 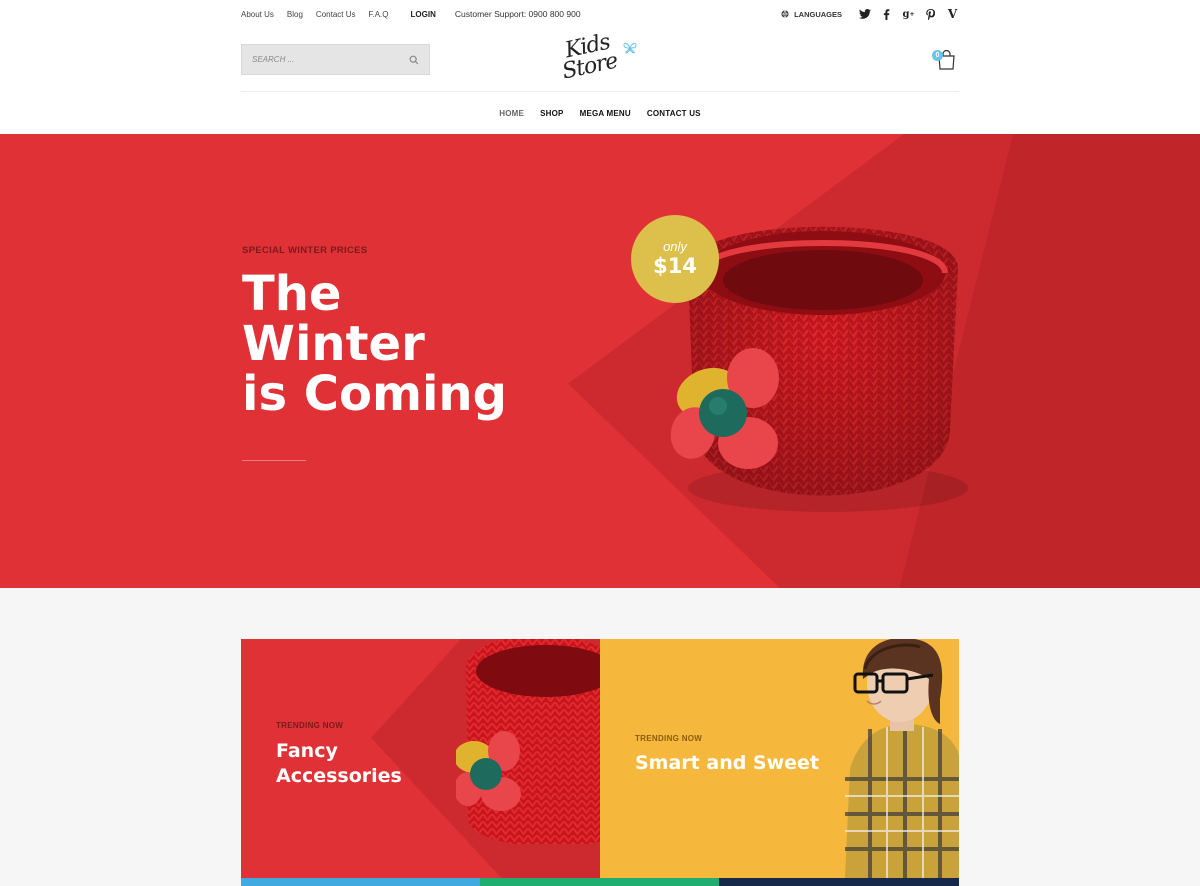 I want to click on hero-title-line: The, so click(x=292, y=294).